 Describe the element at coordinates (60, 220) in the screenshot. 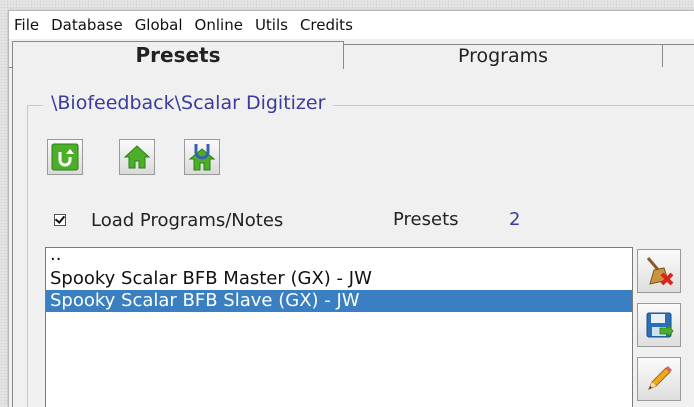

I see `load-programs-checkbox` at that location.